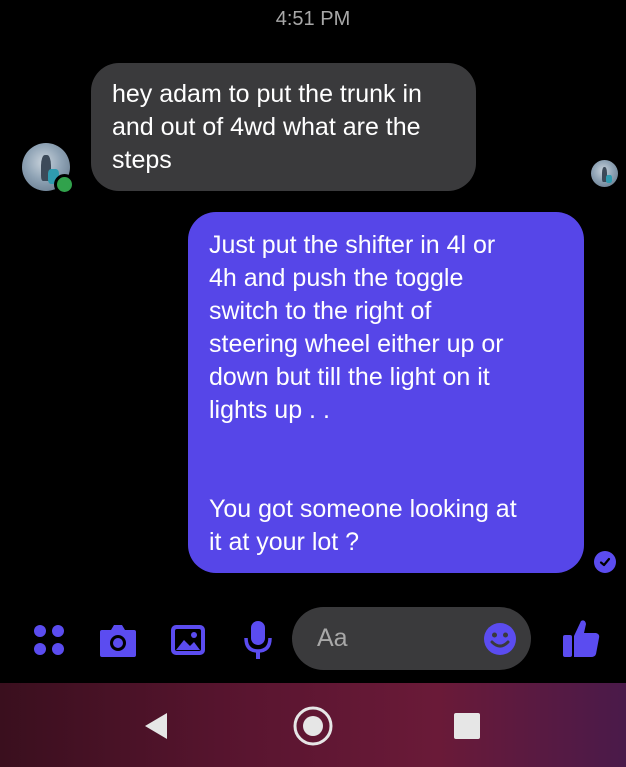 This screenshot has width=626, height=767. I want to click on microphone-icon, so click(258, 640).